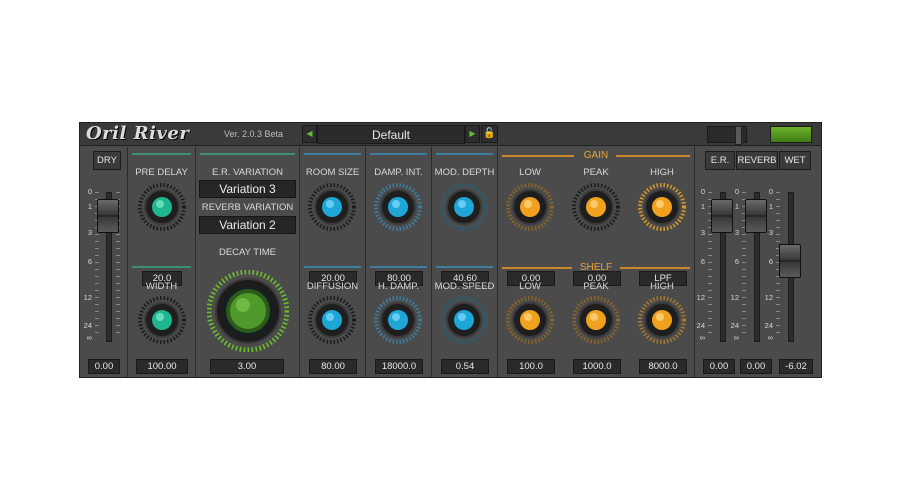 This screenshot has width=900, height=500. What do you see at coordinates (596, 172) in the screenshot?
I see `gain-peak-label: PEAK` at bounding box center [596, 172].